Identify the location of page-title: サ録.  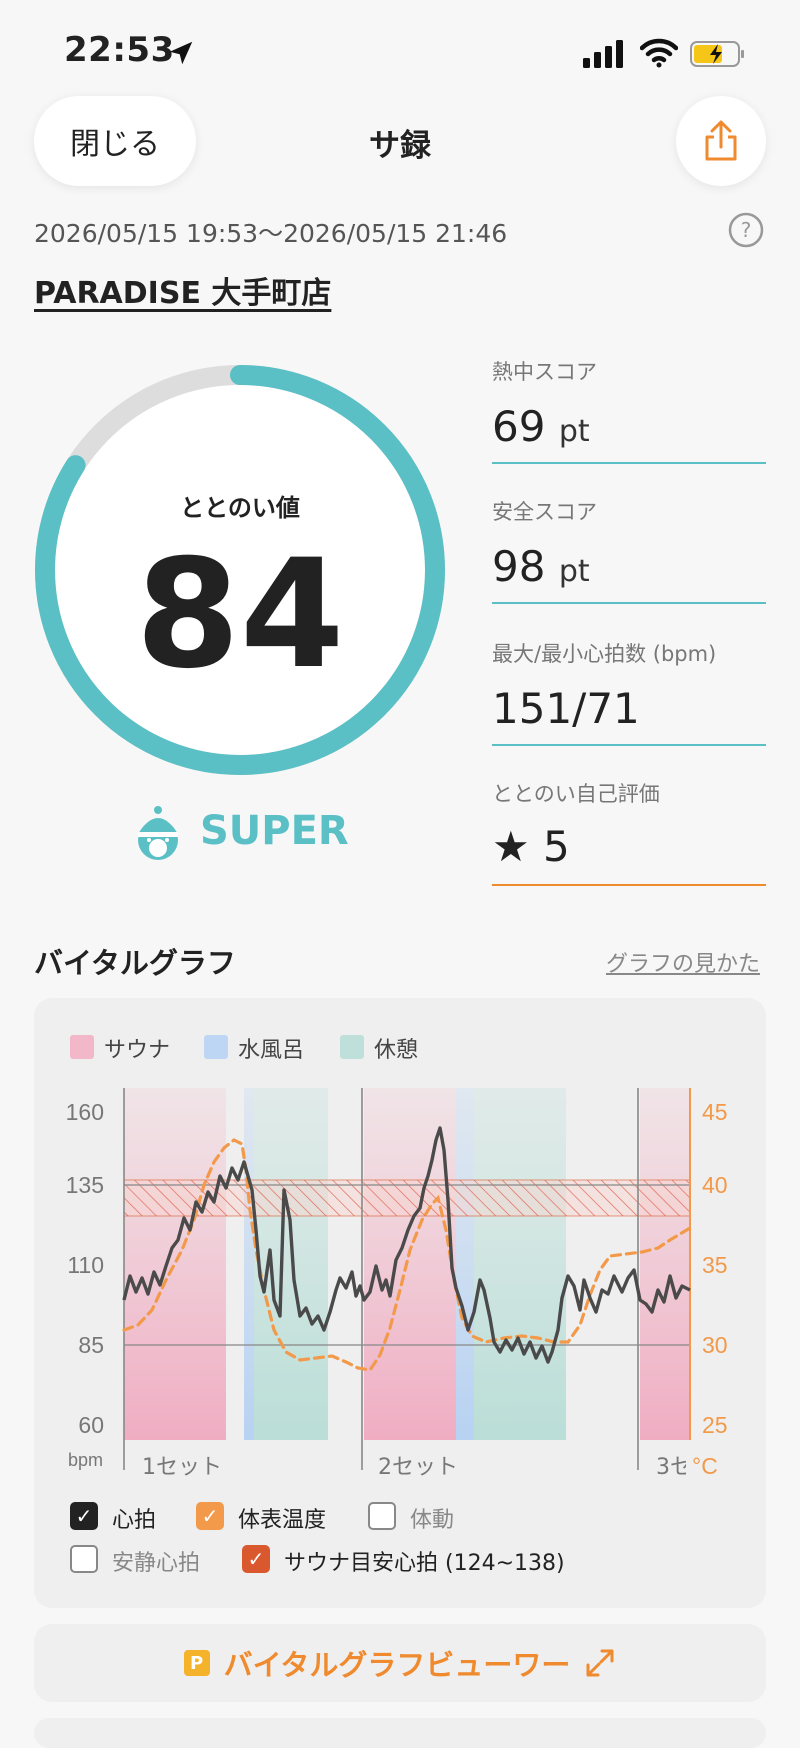
(400, 146).